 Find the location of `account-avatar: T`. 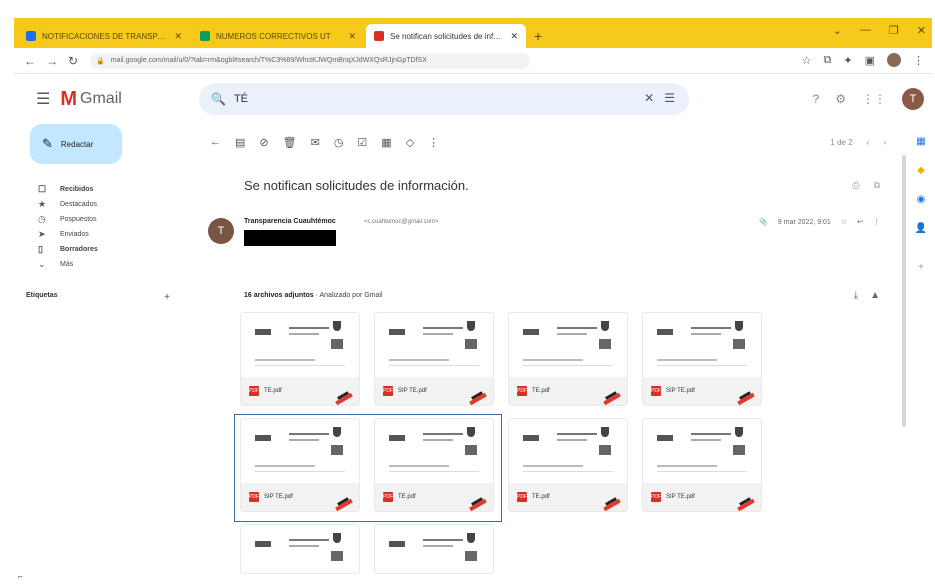

account-avatar: T is located at coordinates (913, 99).